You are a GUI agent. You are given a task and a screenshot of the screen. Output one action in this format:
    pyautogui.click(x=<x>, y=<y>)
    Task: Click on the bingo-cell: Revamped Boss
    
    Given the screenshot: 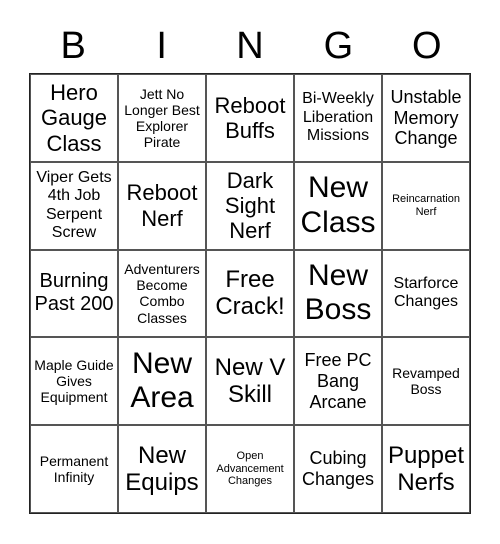 What is the action you would take?
    pyautogui.click(x=426, y=381)
    